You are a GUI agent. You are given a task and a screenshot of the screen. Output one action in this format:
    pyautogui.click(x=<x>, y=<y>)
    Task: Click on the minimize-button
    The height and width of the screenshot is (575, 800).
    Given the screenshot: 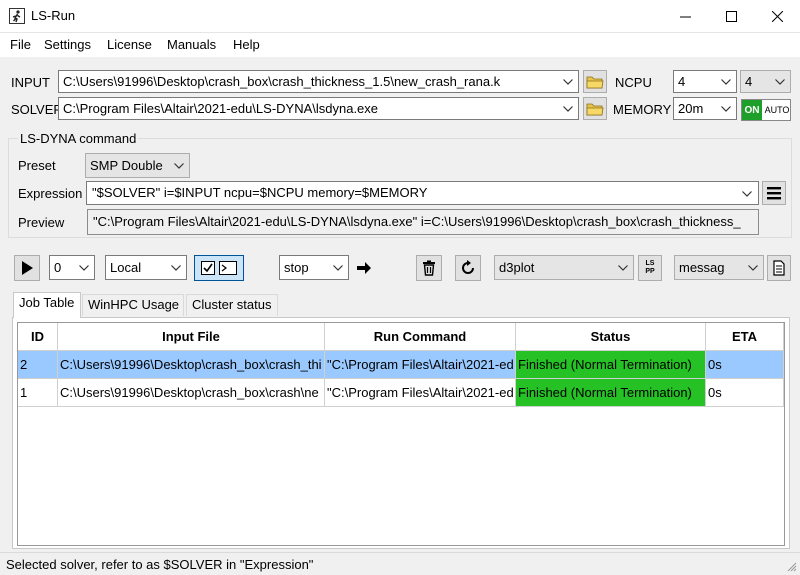 What is the action you would take?
    pyautogui.click(x=685, y=16)
    